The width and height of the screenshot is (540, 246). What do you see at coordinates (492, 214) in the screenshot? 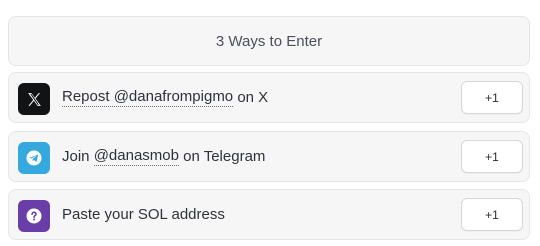
I see `plus-one-button-sol-address: +1` at bounding box center [492, 214].